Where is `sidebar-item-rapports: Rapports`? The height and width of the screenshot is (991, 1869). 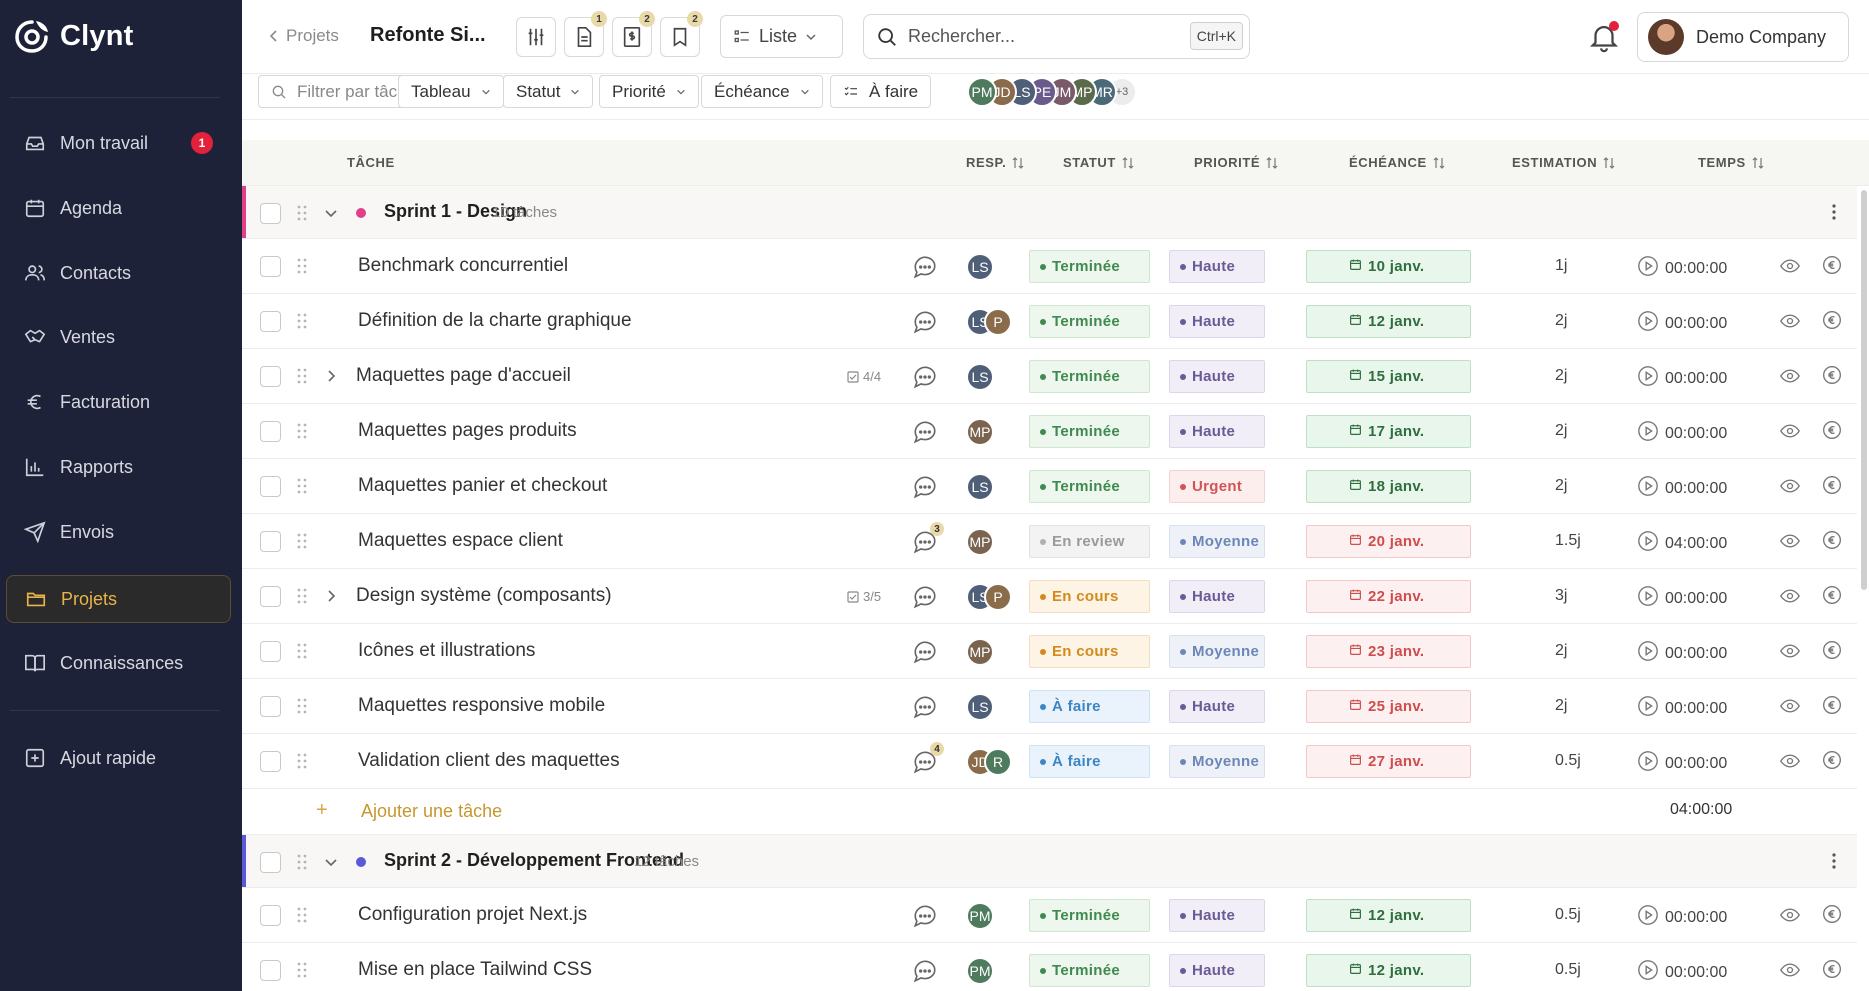
sidebar-item-rapports: Rapports is located at coordinates (118, 467).